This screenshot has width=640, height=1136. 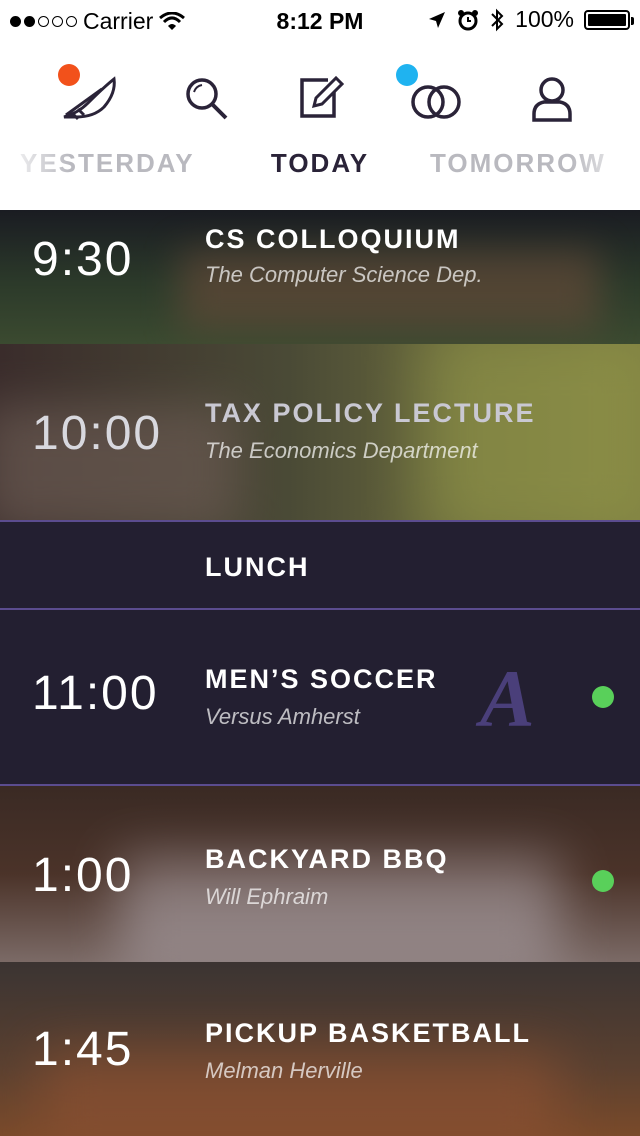 I want to click on bluetooth-icon, so click(x=497, y=19).